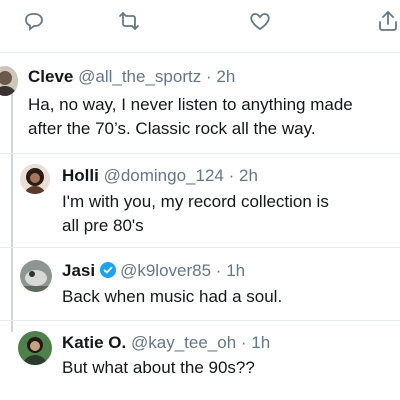 Image resolution: width=400 pixels, height=400 pixels. Describe the element at coordinates (195, 201) in the screenshot. I see `reply-text-line: I'm with you, my record collection is` at that location.